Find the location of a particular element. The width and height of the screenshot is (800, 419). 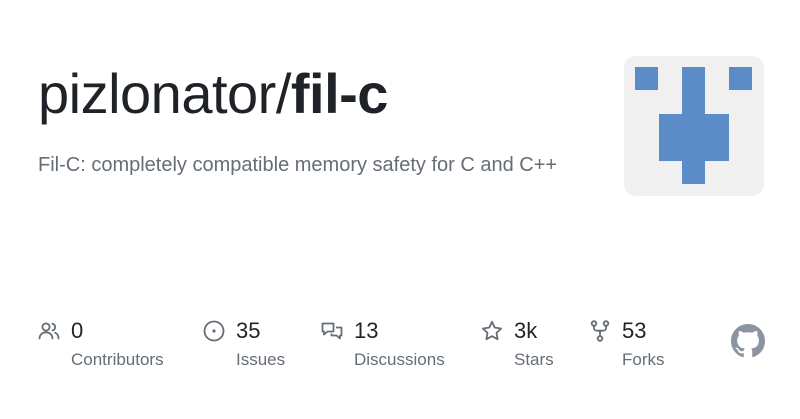

repo-owner: pizlonator/ is located at coordinates (164, 93).